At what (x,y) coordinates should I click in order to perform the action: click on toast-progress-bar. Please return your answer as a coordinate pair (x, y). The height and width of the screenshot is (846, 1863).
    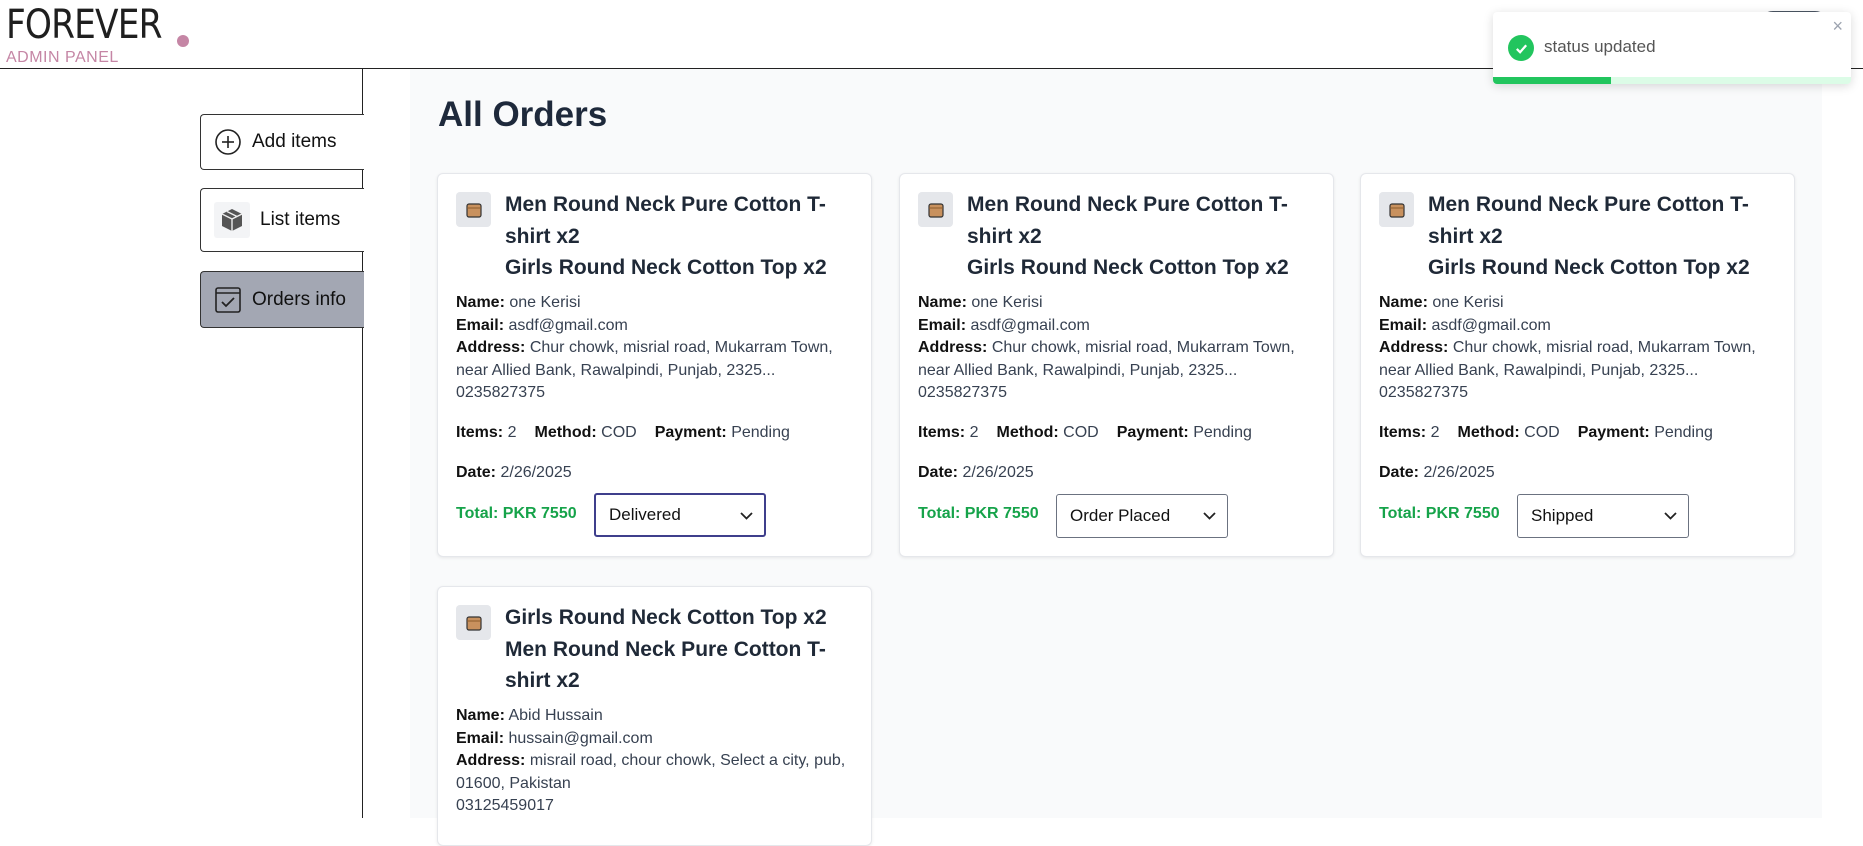
    Looking at the image, I should click on (1552, 80).